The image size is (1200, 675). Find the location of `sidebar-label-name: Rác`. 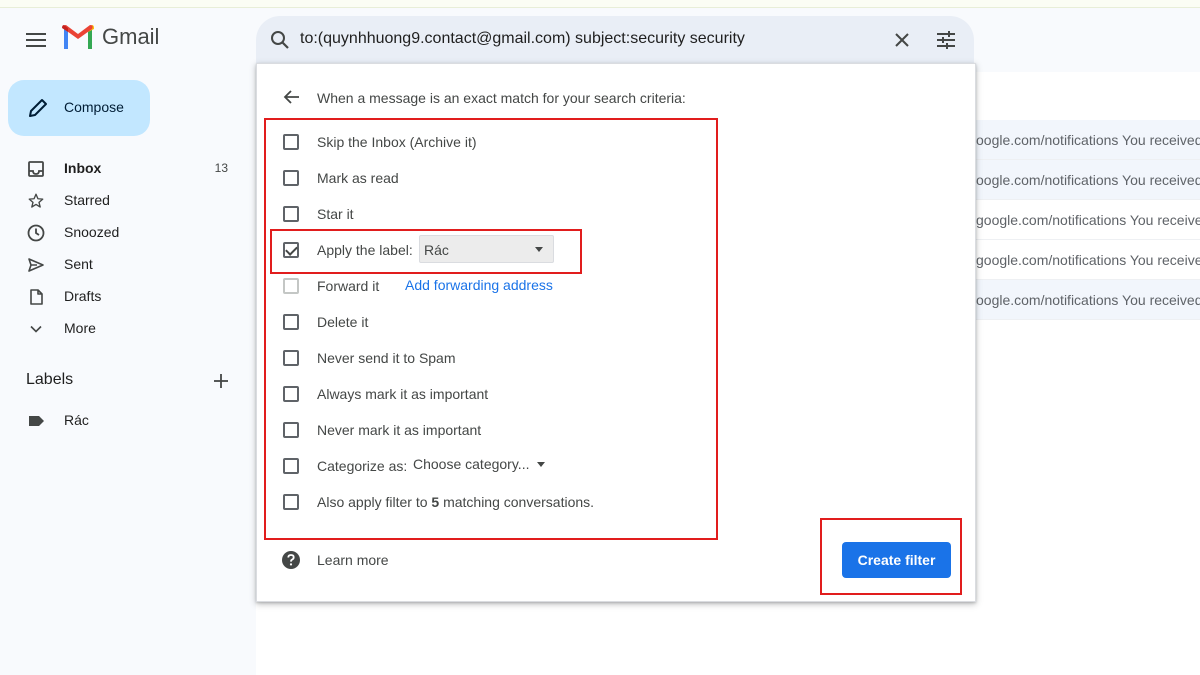

sidebar-label-name: Rác is located at coordinates (76, 420).